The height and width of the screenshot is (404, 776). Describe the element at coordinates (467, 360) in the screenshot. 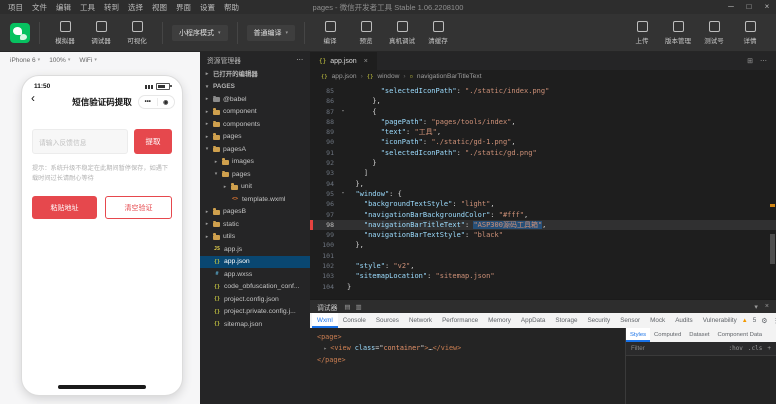

I see `wxml-node: </page>` at that location.